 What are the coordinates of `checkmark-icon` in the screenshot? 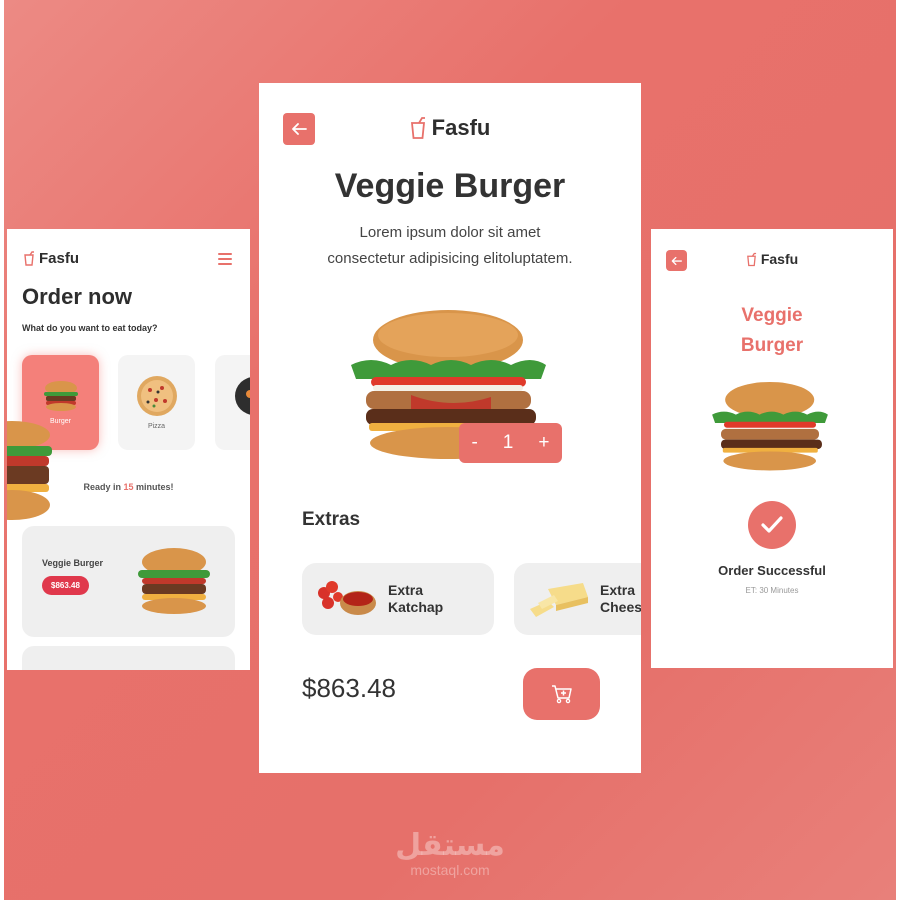 It's located at (772, 524).